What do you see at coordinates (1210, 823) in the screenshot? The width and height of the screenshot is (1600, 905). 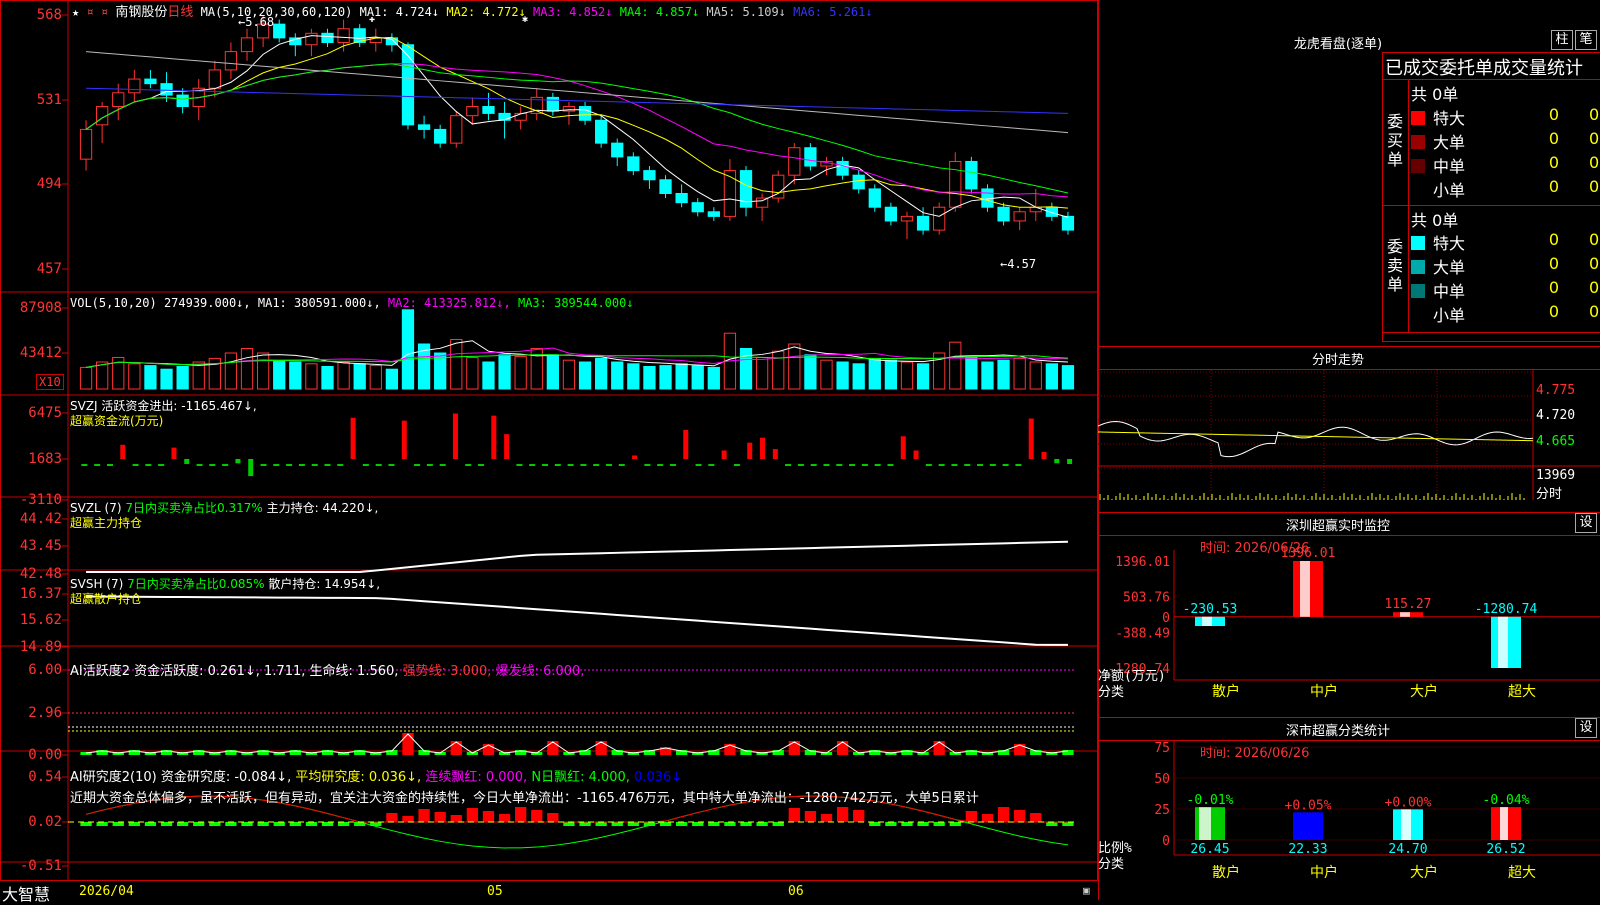 I see `sz-class-bar` at bounding box center [1210, 823].